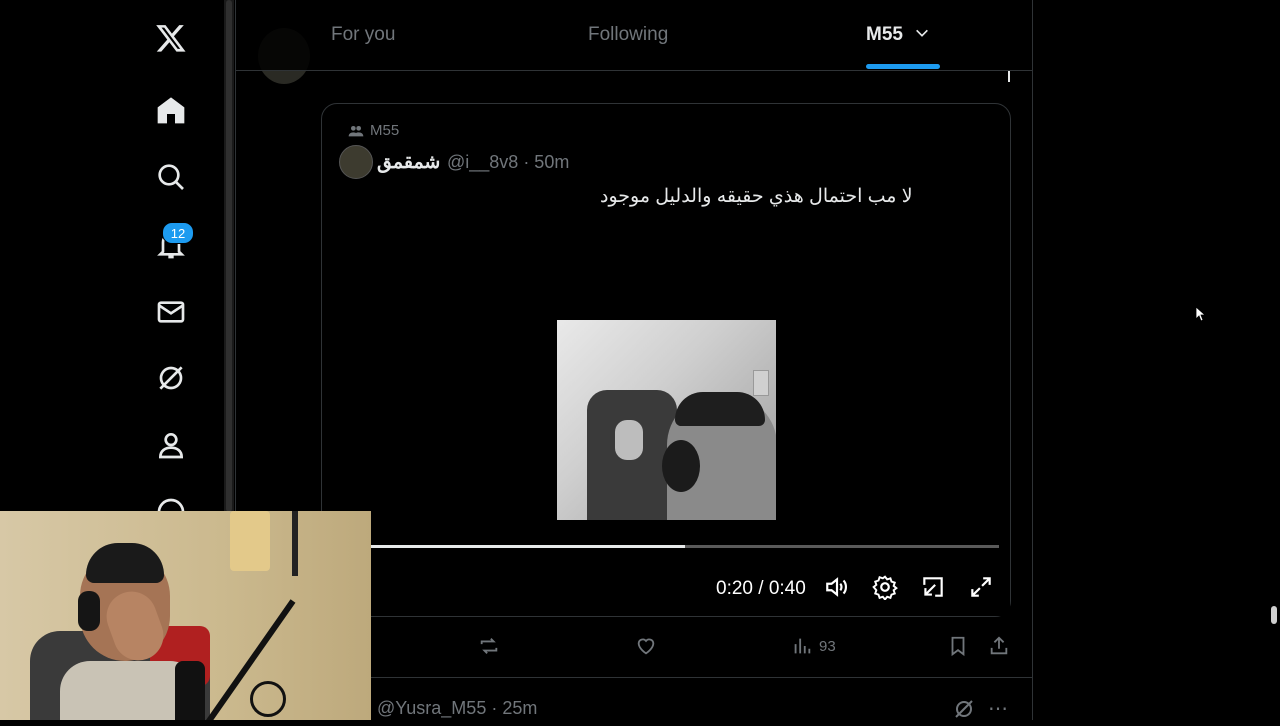  I want to click on heart-icon, so click(646, 646).